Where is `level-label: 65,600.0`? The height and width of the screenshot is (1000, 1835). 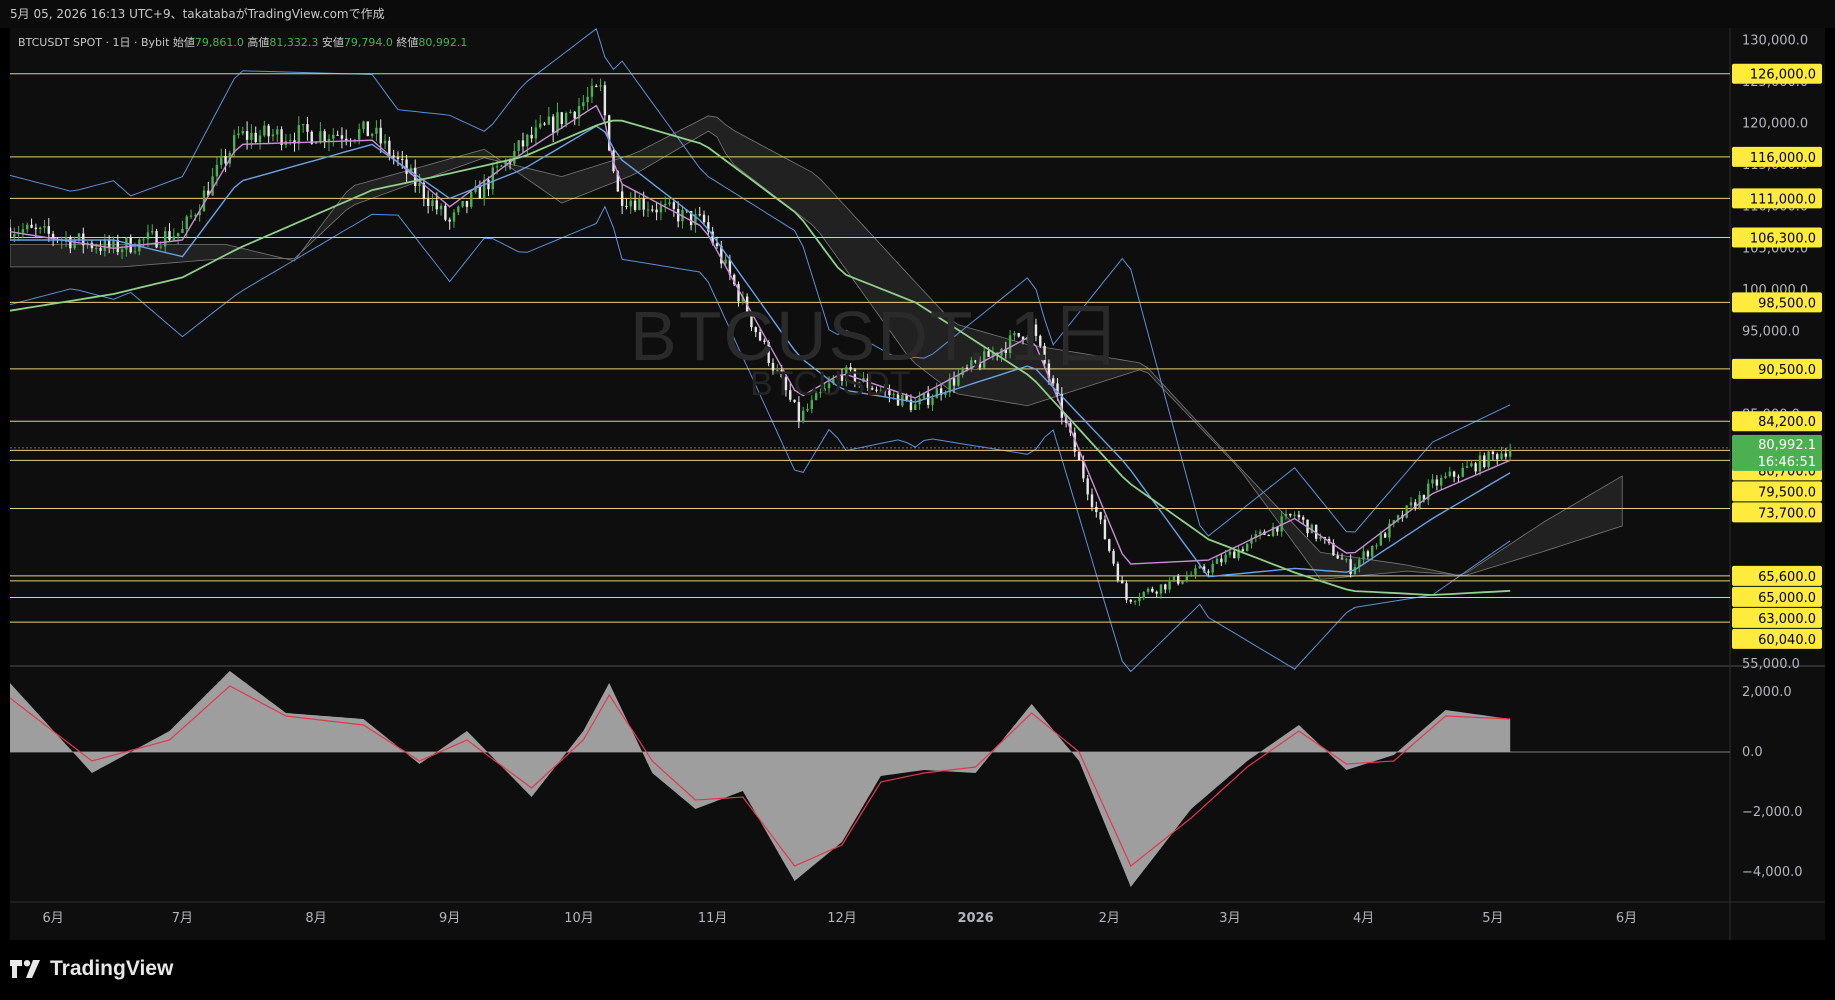
level-label: 65,600.0 is located at coordinates (1777, 575).